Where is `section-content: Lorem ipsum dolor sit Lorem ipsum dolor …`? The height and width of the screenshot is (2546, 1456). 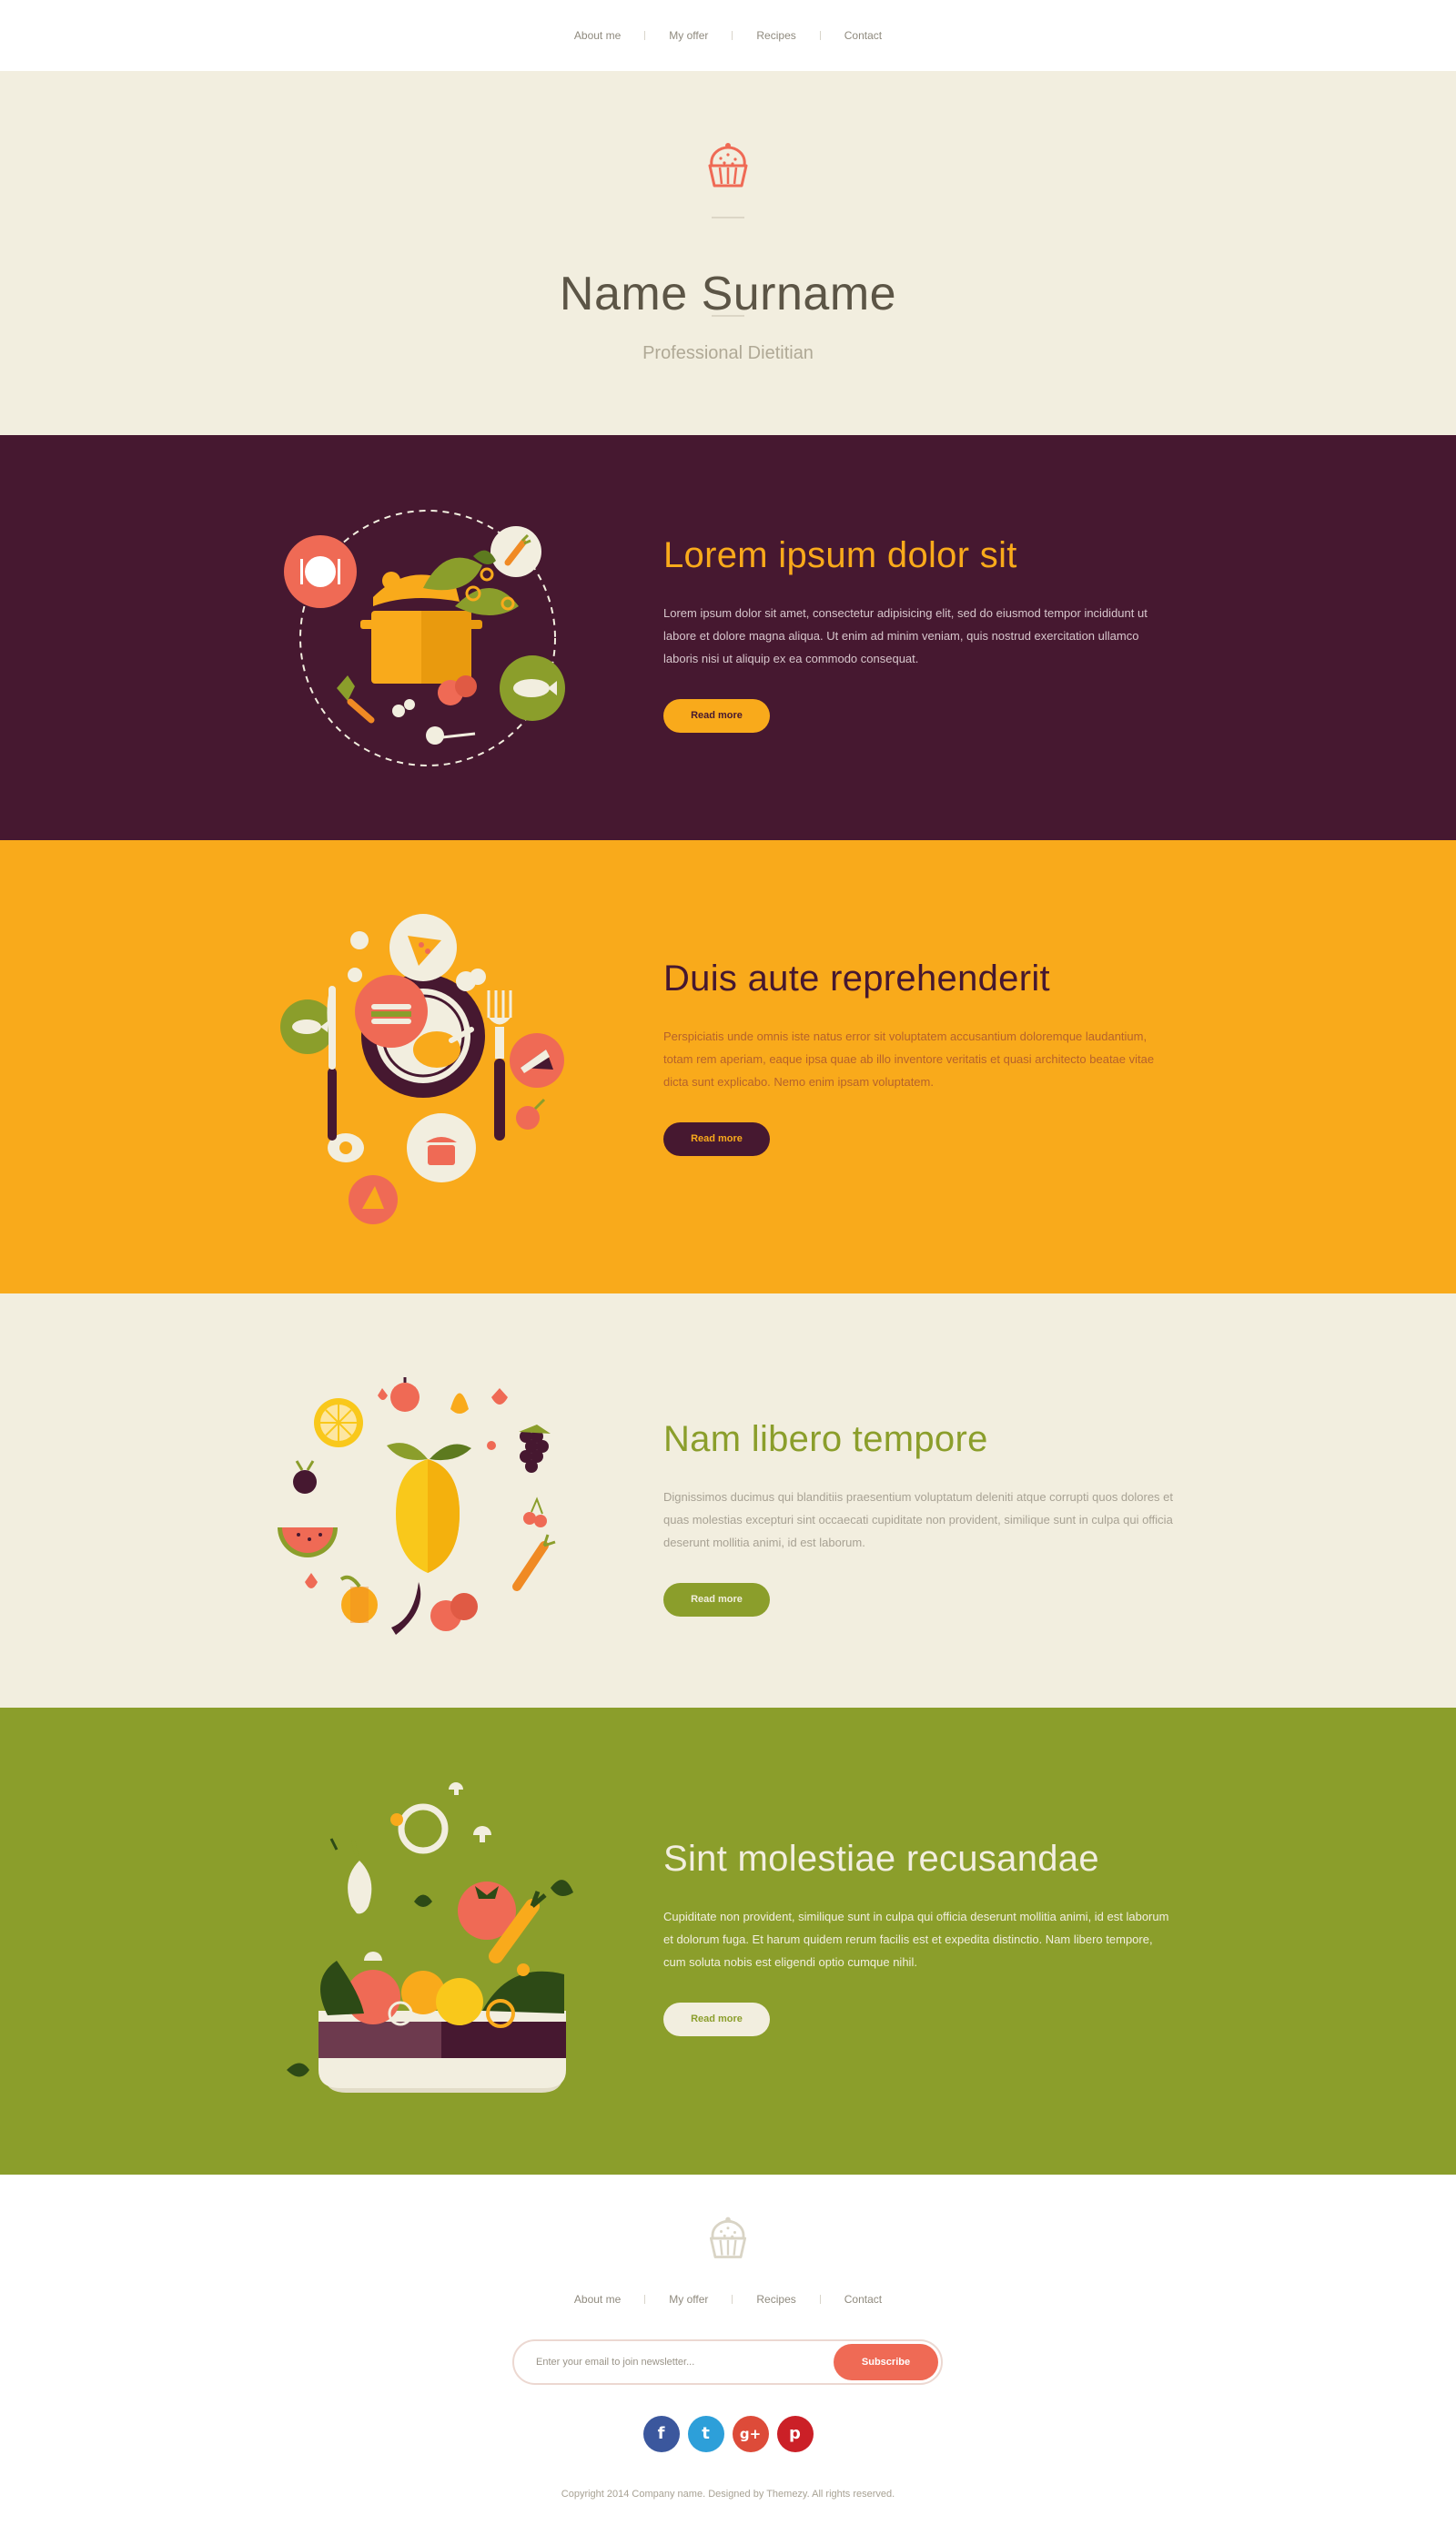 section-content: Lorem ipsum dolor sit Lorem ipsum dolor … is located at coordinates (918, 634).